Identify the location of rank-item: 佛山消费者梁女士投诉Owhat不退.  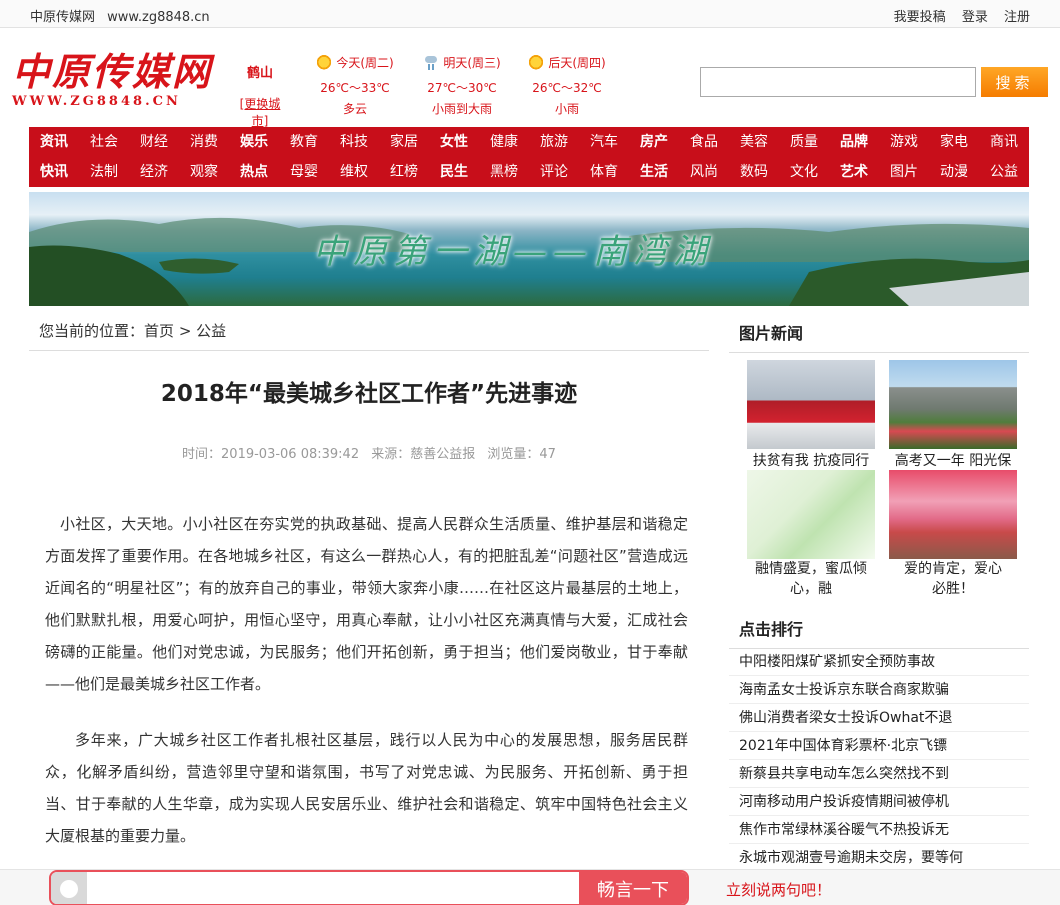
(879, 718).